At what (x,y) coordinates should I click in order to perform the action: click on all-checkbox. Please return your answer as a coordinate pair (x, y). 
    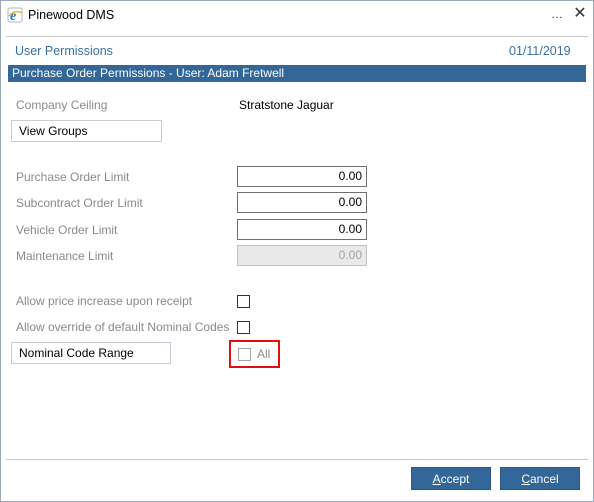
    Looking at the image, I should click on (244, 354).